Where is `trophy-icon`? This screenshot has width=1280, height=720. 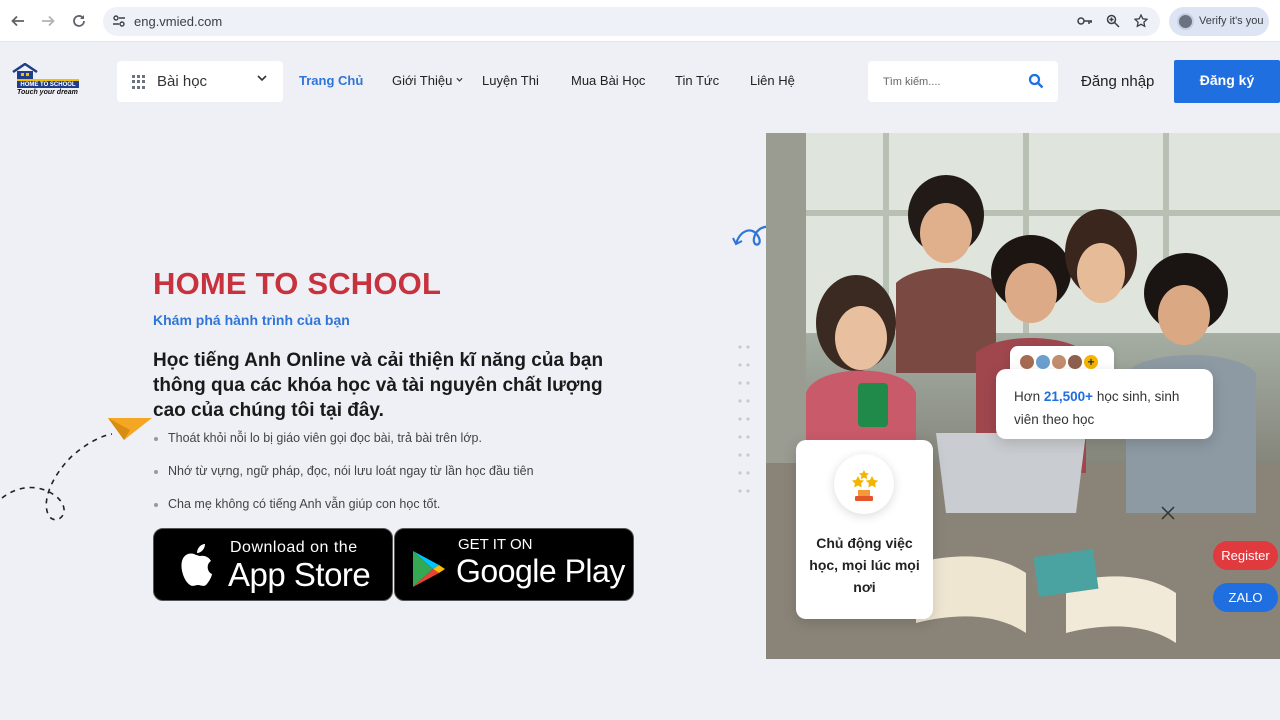 trophy-icon is located at coordinates (865, 485).